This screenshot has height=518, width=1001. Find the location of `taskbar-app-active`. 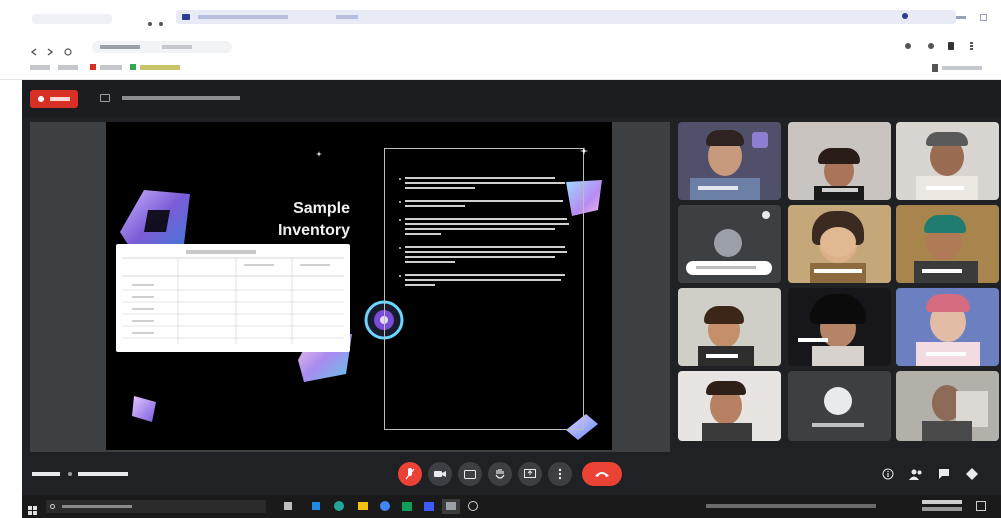

taskbar-app-active is located at coordinates (451, 506).